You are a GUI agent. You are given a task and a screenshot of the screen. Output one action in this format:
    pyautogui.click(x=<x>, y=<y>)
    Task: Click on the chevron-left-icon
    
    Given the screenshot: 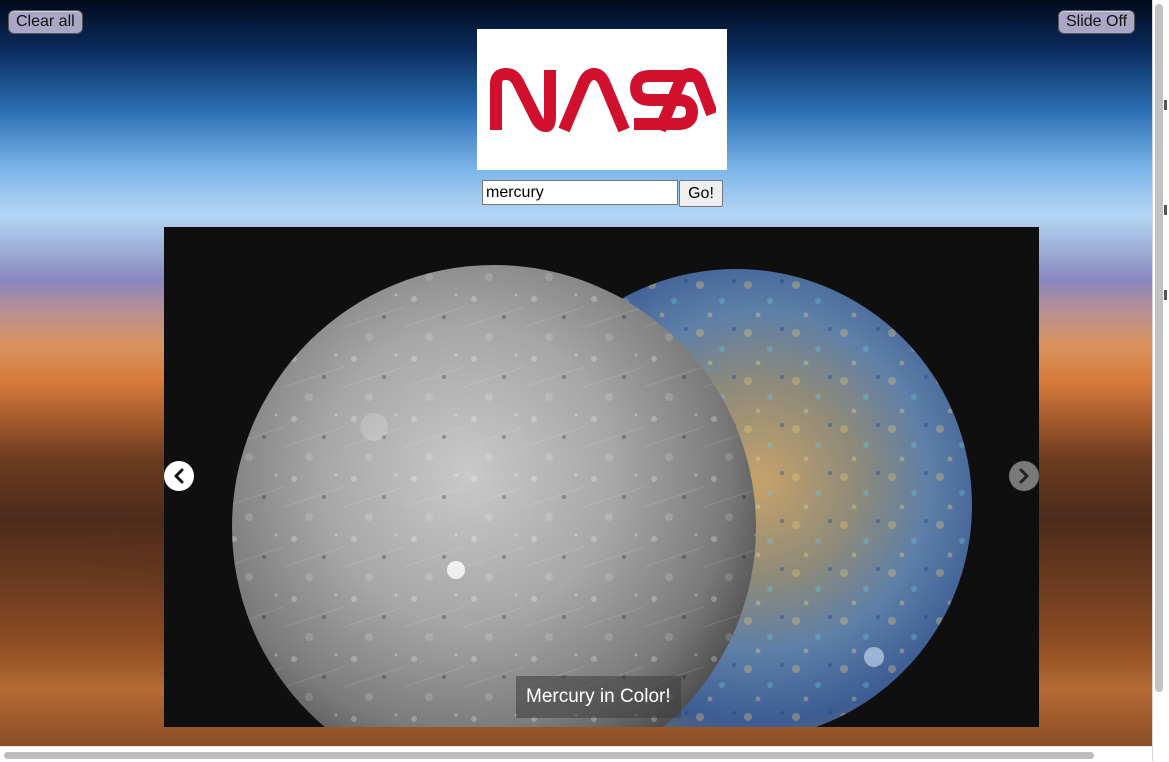 What is the action you would take?
    pyautogui.click(x=179, y=476)
    